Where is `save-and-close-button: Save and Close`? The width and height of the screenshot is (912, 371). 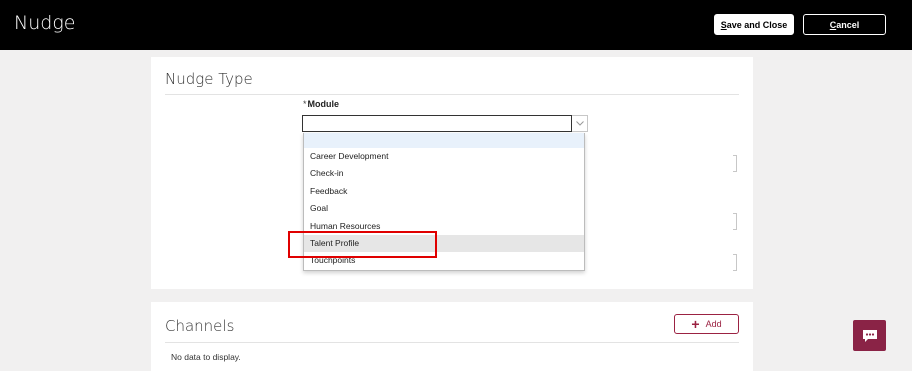 save-and-close-button: Save and Close is located at coordinates (754, 24).